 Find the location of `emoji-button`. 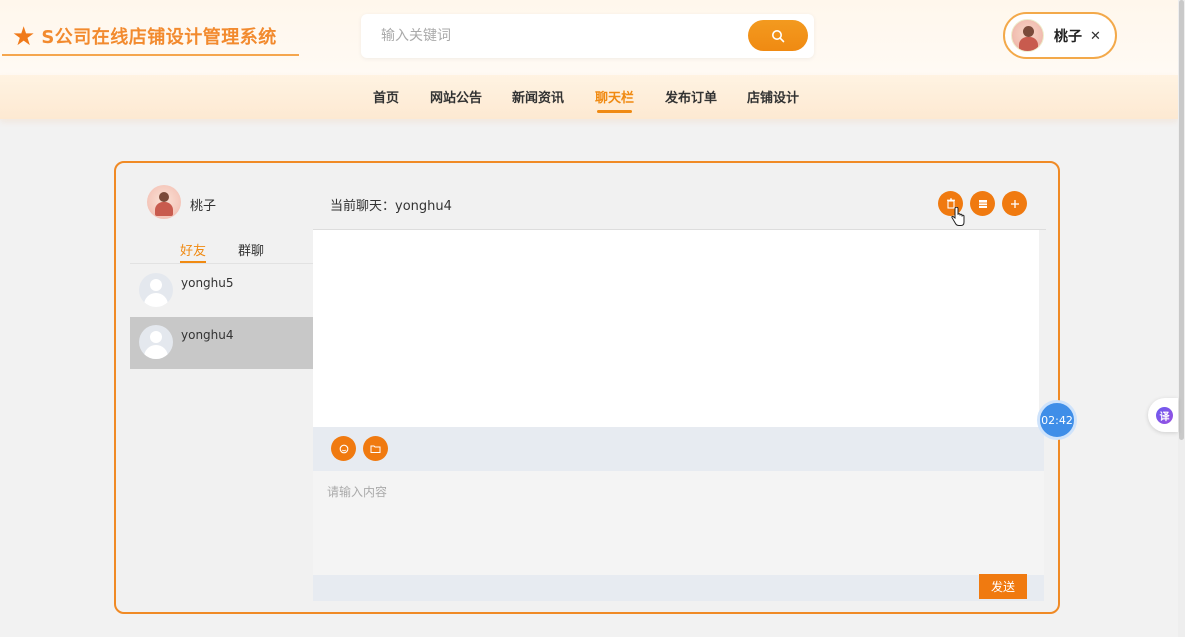

emoji-button is located at coordinates (343, 448).